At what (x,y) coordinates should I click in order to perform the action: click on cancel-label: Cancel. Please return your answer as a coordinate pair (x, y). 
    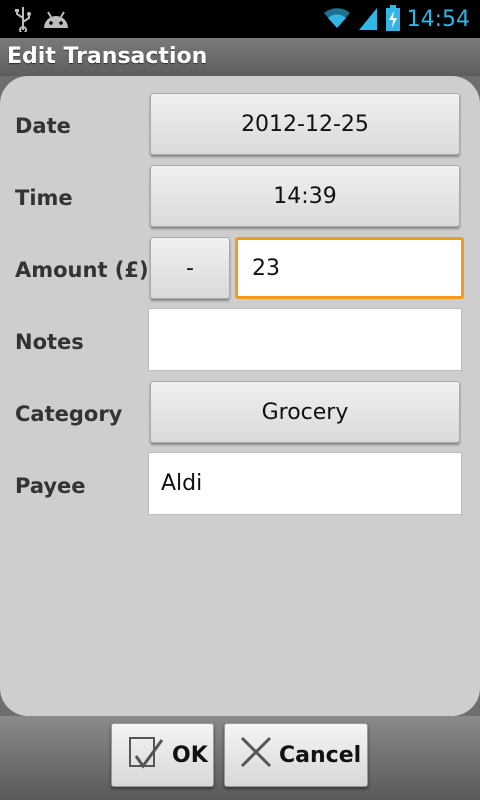
    Looking at the image, I should click on (320, 755).